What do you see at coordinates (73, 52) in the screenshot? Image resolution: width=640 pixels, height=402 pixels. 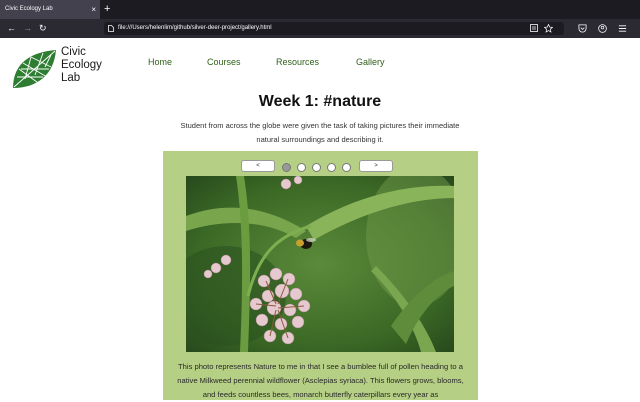 I see `logo-line: Civic` at bounding box center [73, 52].